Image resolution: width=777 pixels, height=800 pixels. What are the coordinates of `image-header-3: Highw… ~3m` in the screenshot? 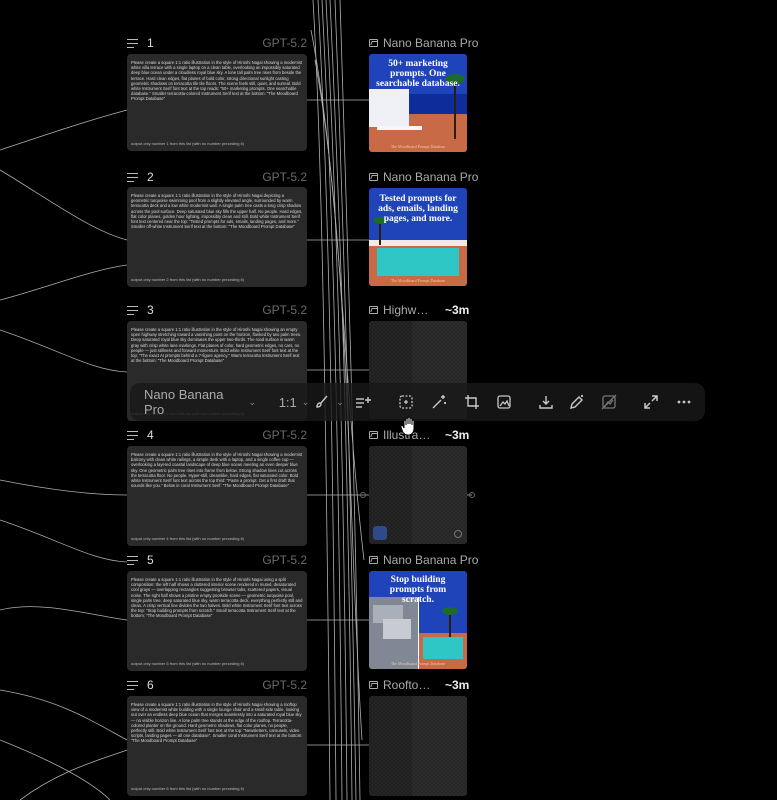 It's located at (419, 310).